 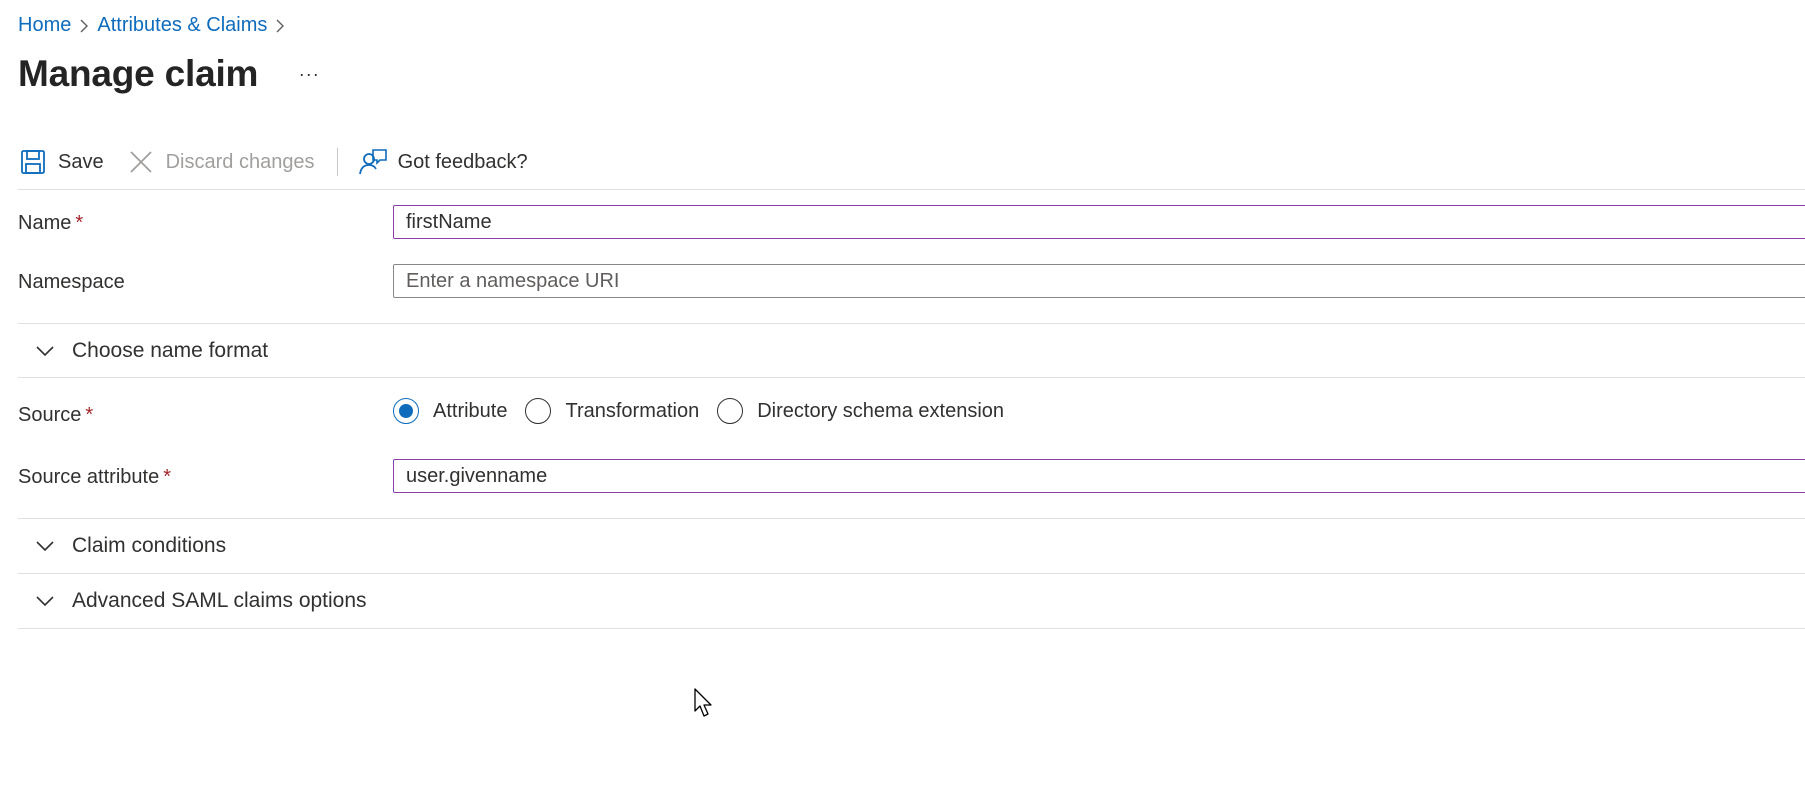 I want to click on breadcrumb: Home Attributes & Claims, so click(x=155, y=25).